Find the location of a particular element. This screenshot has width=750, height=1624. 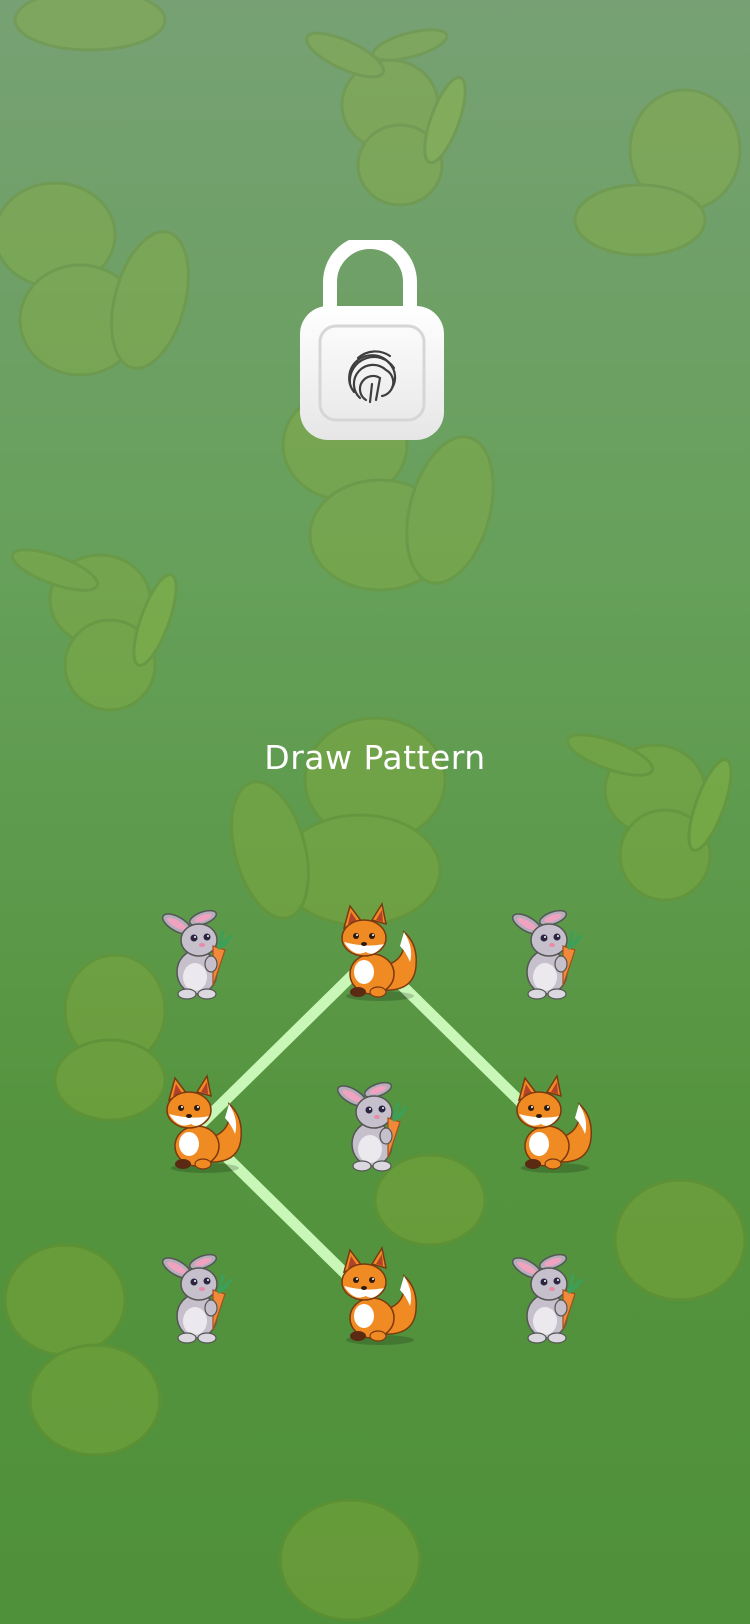

pattern-node-fox-r1c0 is located at coordinates (197, 1124).